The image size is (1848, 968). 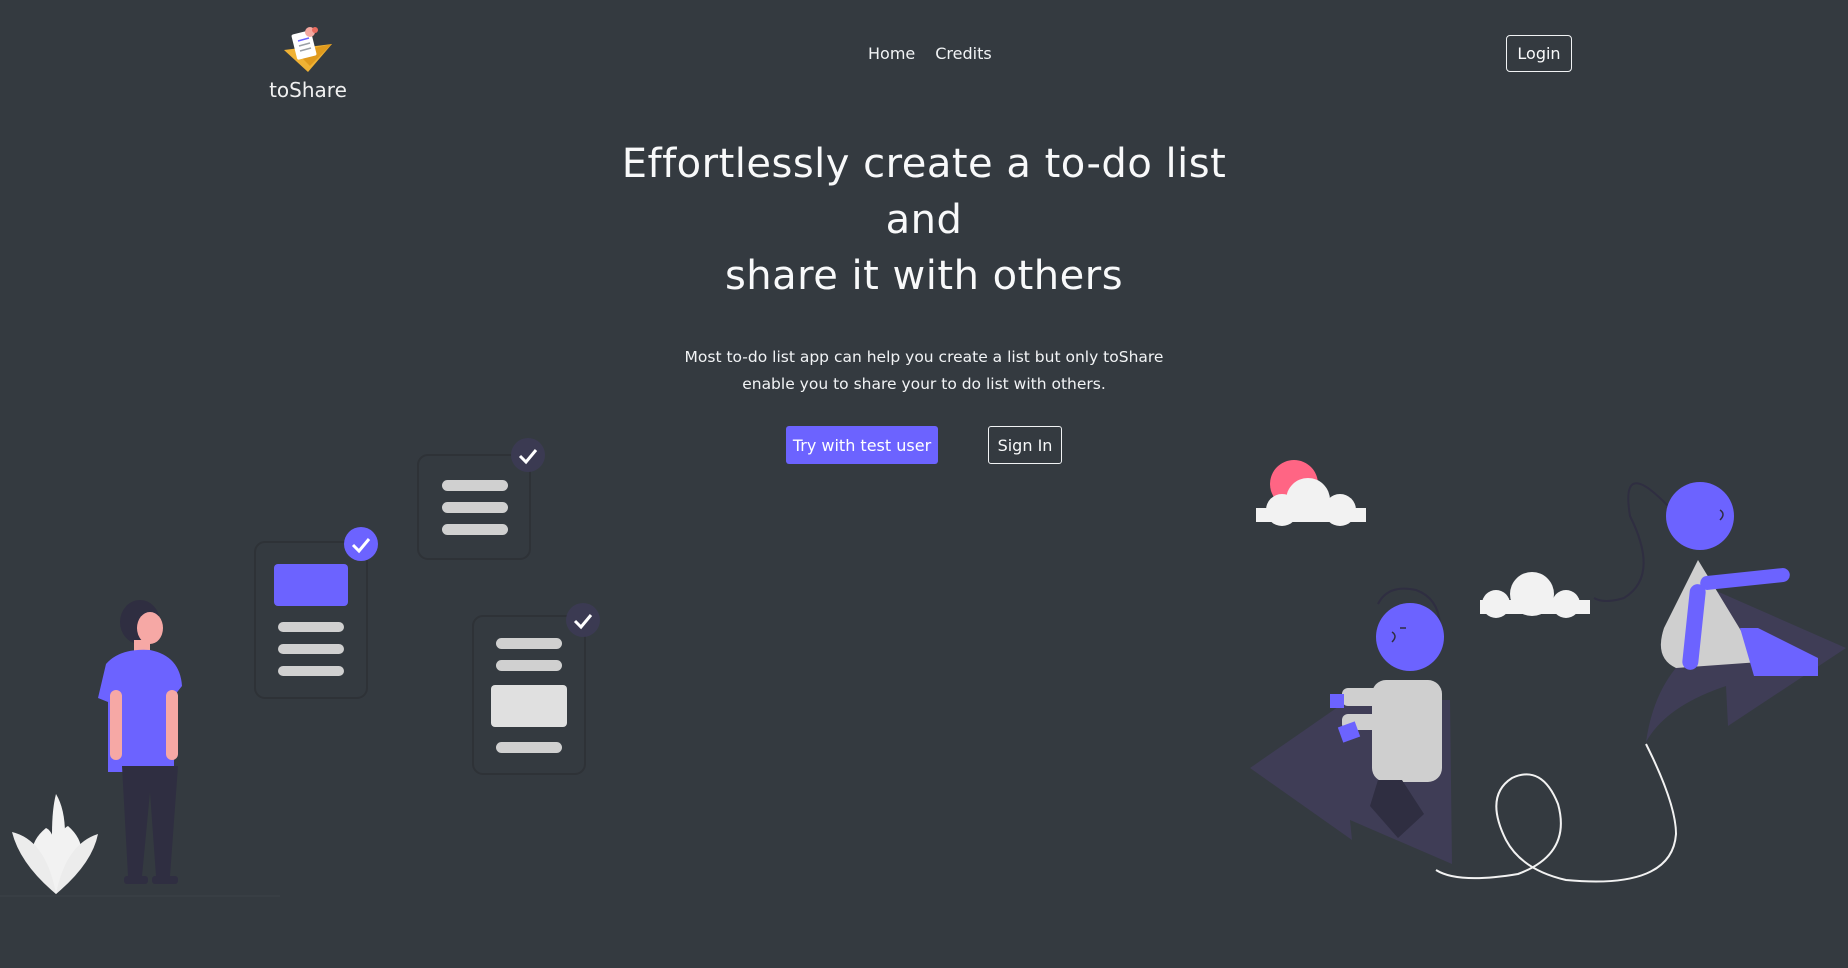 What do you see at coordinates (963, 53) in the screenshot?
I see `nav-credits-link: Credits` at bounding box center [963, 53].